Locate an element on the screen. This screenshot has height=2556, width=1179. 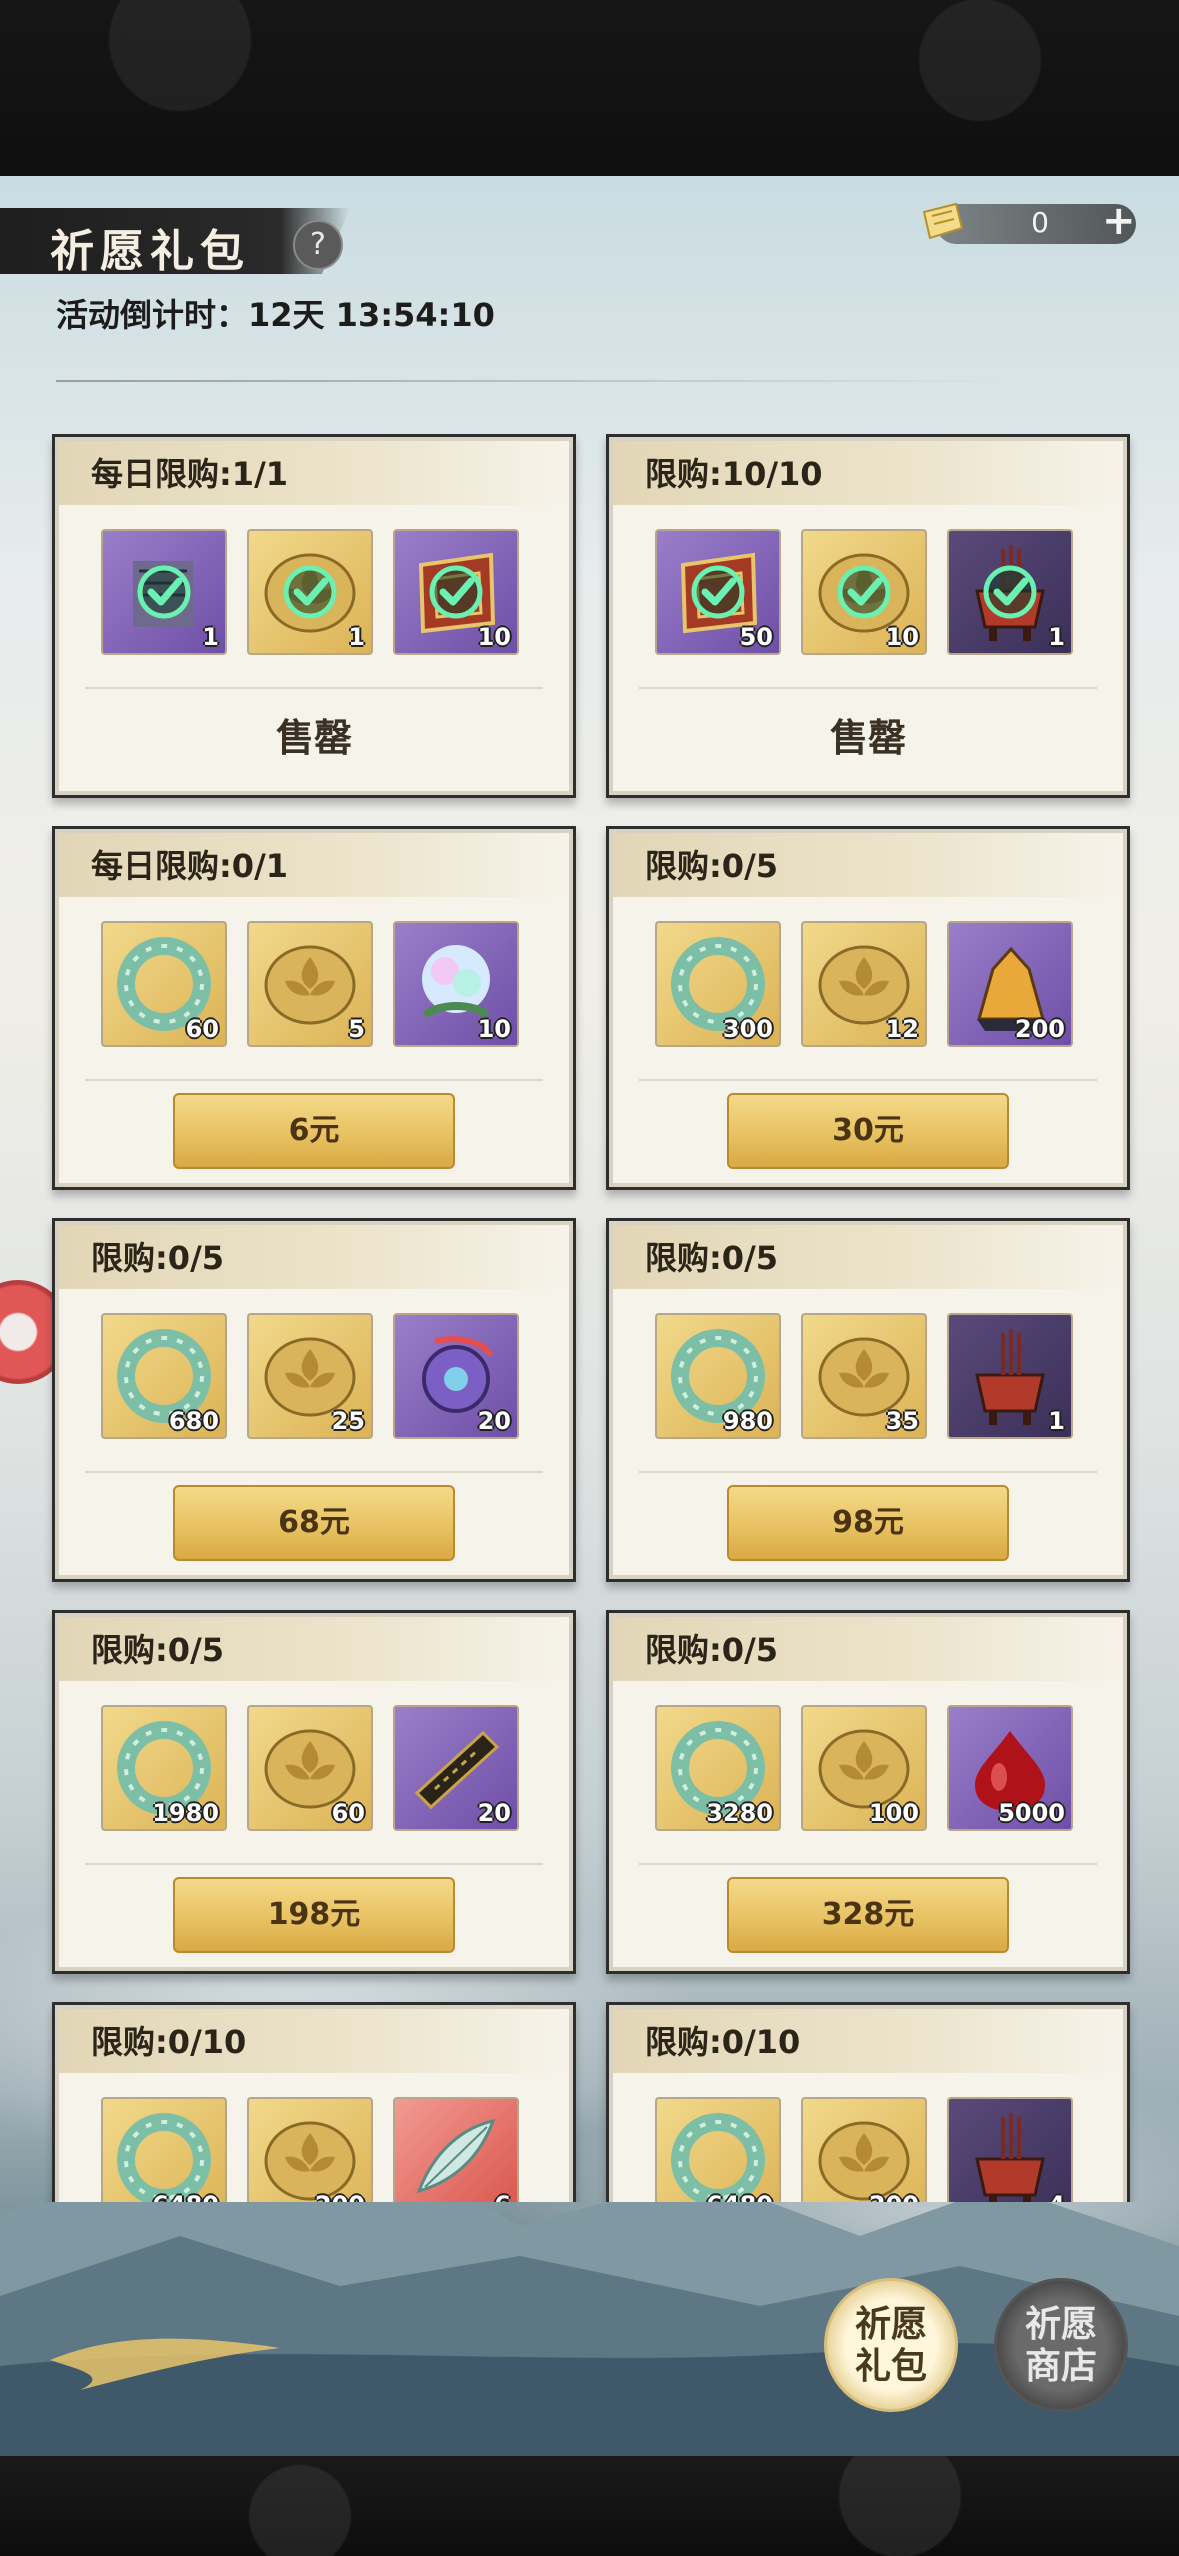
reward-item: 1980 is located at coordinates (164, 1768).